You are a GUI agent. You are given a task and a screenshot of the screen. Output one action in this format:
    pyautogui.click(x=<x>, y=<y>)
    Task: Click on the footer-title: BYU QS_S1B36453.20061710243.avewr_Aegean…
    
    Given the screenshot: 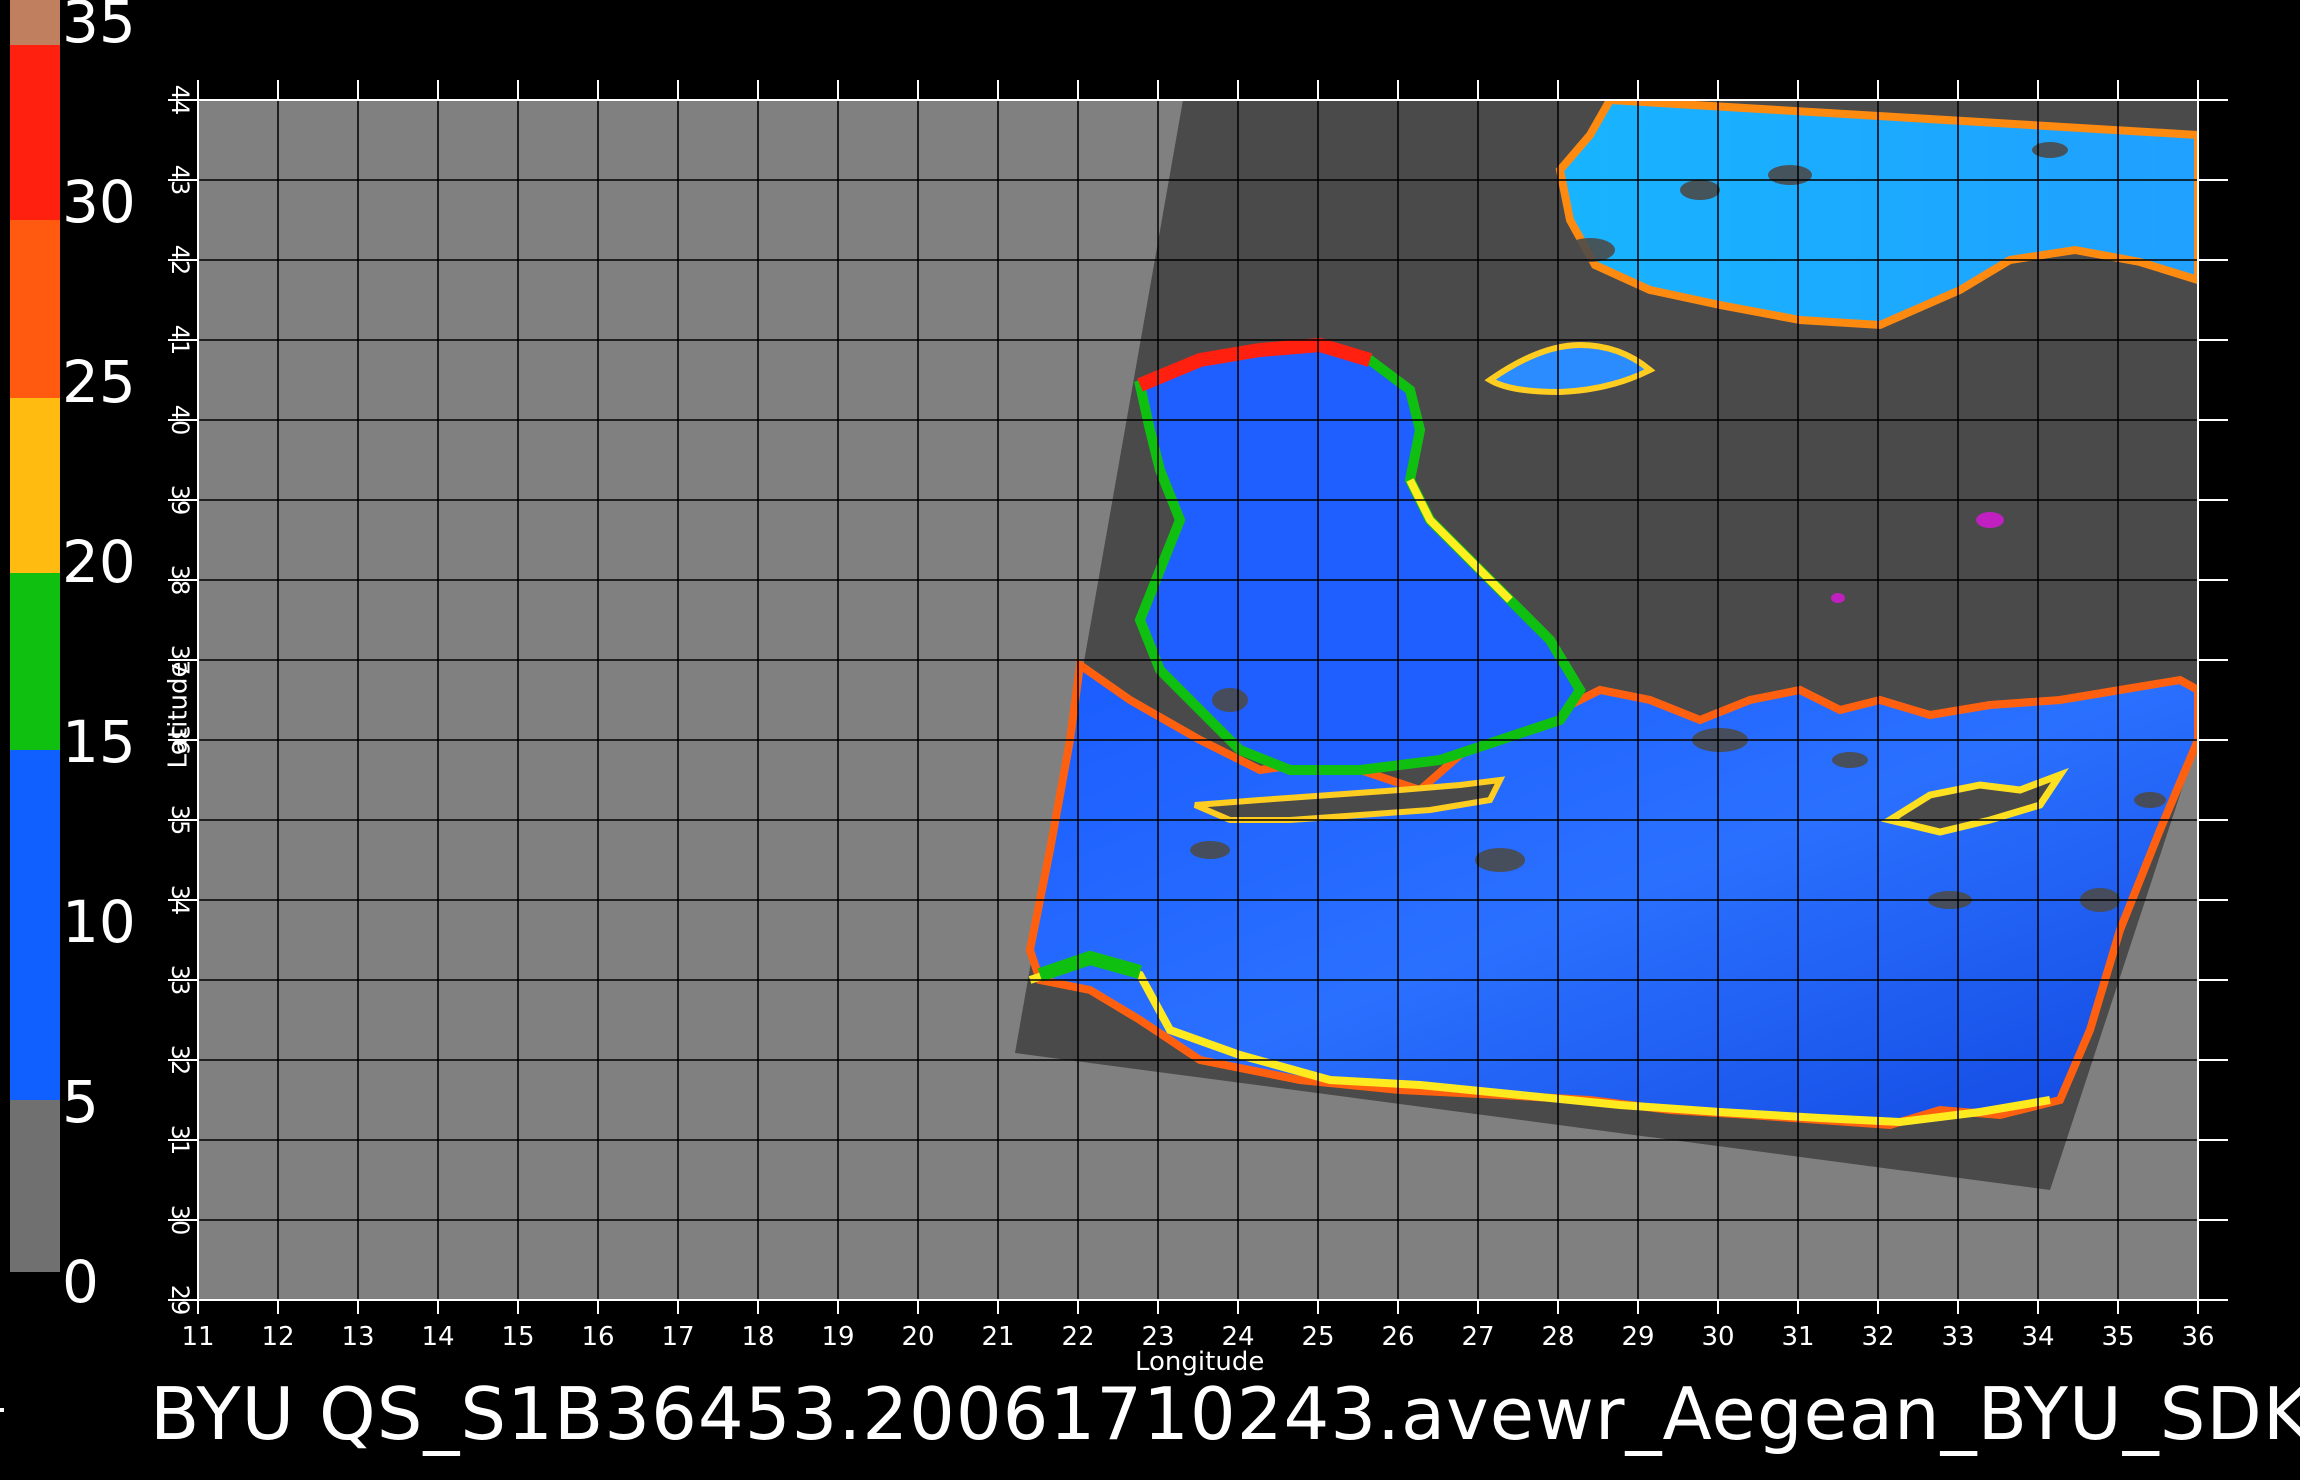 What is the action you would take?
    pyautogui.click(x=1225, y=1414)
    